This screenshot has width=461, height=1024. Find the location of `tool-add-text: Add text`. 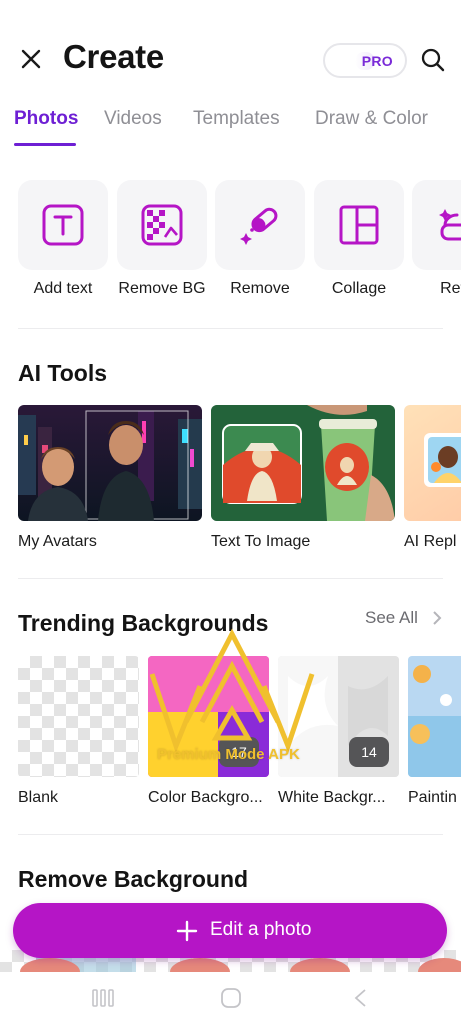

tool-add-text: Add text is located at coordinates (63, 239).